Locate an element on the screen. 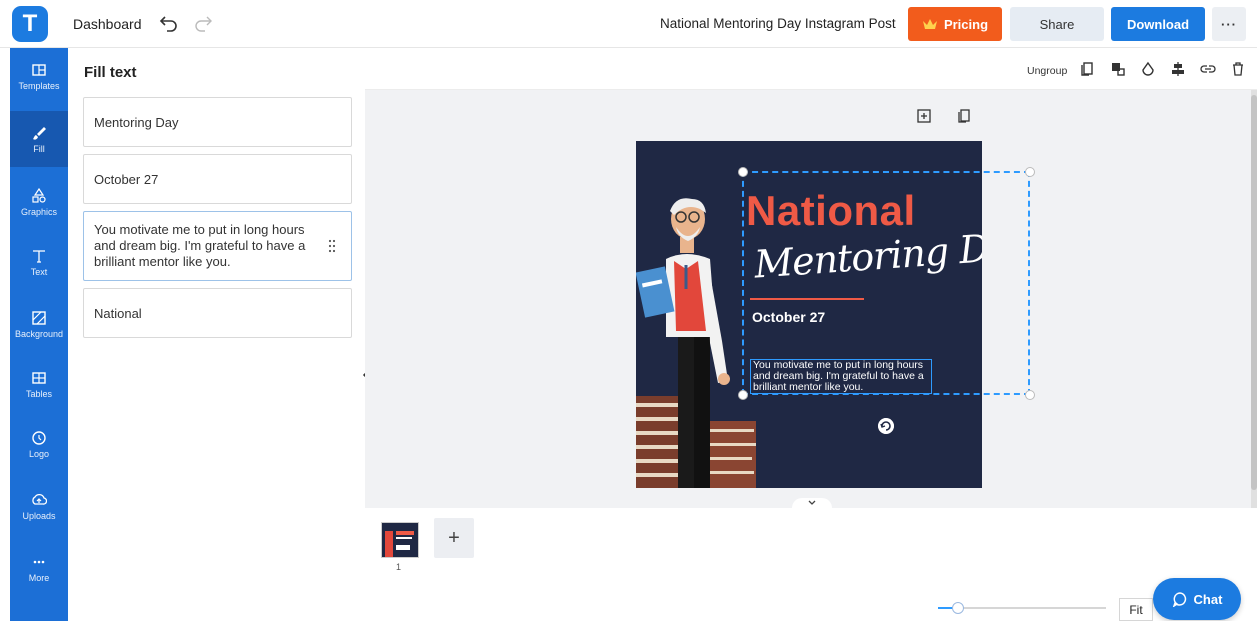  text-field-value: Mentoring Day is located at coordinates (136, 122).